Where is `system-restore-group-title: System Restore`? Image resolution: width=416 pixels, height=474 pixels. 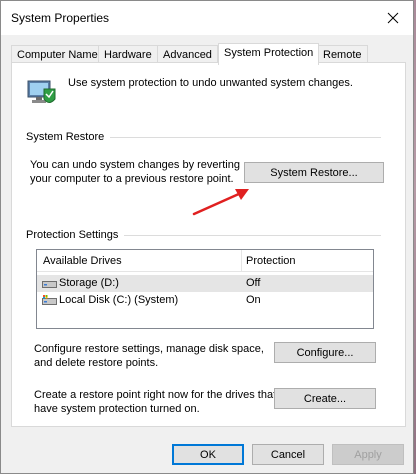 system-restore-group-title: System Restore is located at coordinates (68, 137).